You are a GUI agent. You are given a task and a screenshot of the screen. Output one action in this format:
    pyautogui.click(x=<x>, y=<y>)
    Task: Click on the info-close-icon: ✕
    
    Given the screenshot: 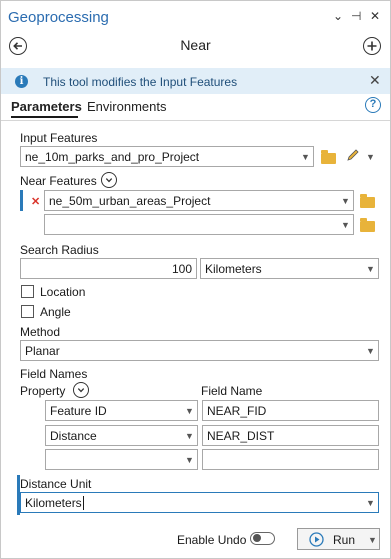 What is the action you would take?
    pyautogui.click(x=375, y=80)
    